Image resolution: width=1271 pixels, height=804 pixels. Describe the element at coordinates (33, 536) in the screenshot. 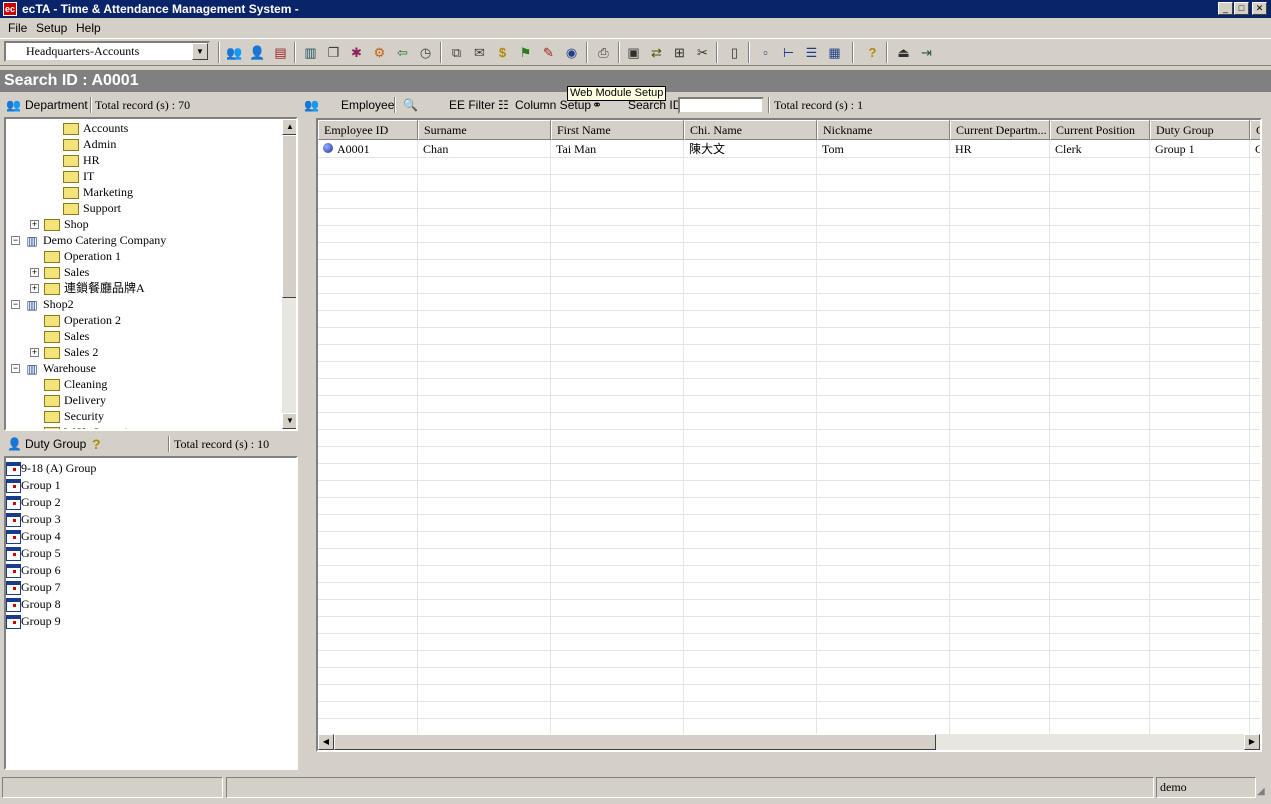

I see `list-item: Group 4` at that location.